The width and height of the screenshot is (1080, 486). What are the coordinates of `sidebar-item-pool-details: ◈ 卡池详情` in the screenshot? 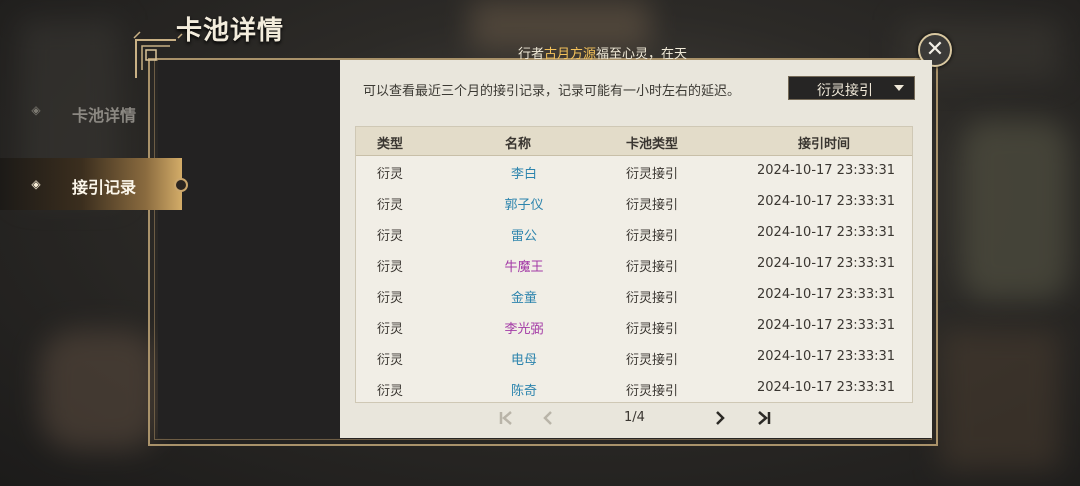 It's located at (91, 113).